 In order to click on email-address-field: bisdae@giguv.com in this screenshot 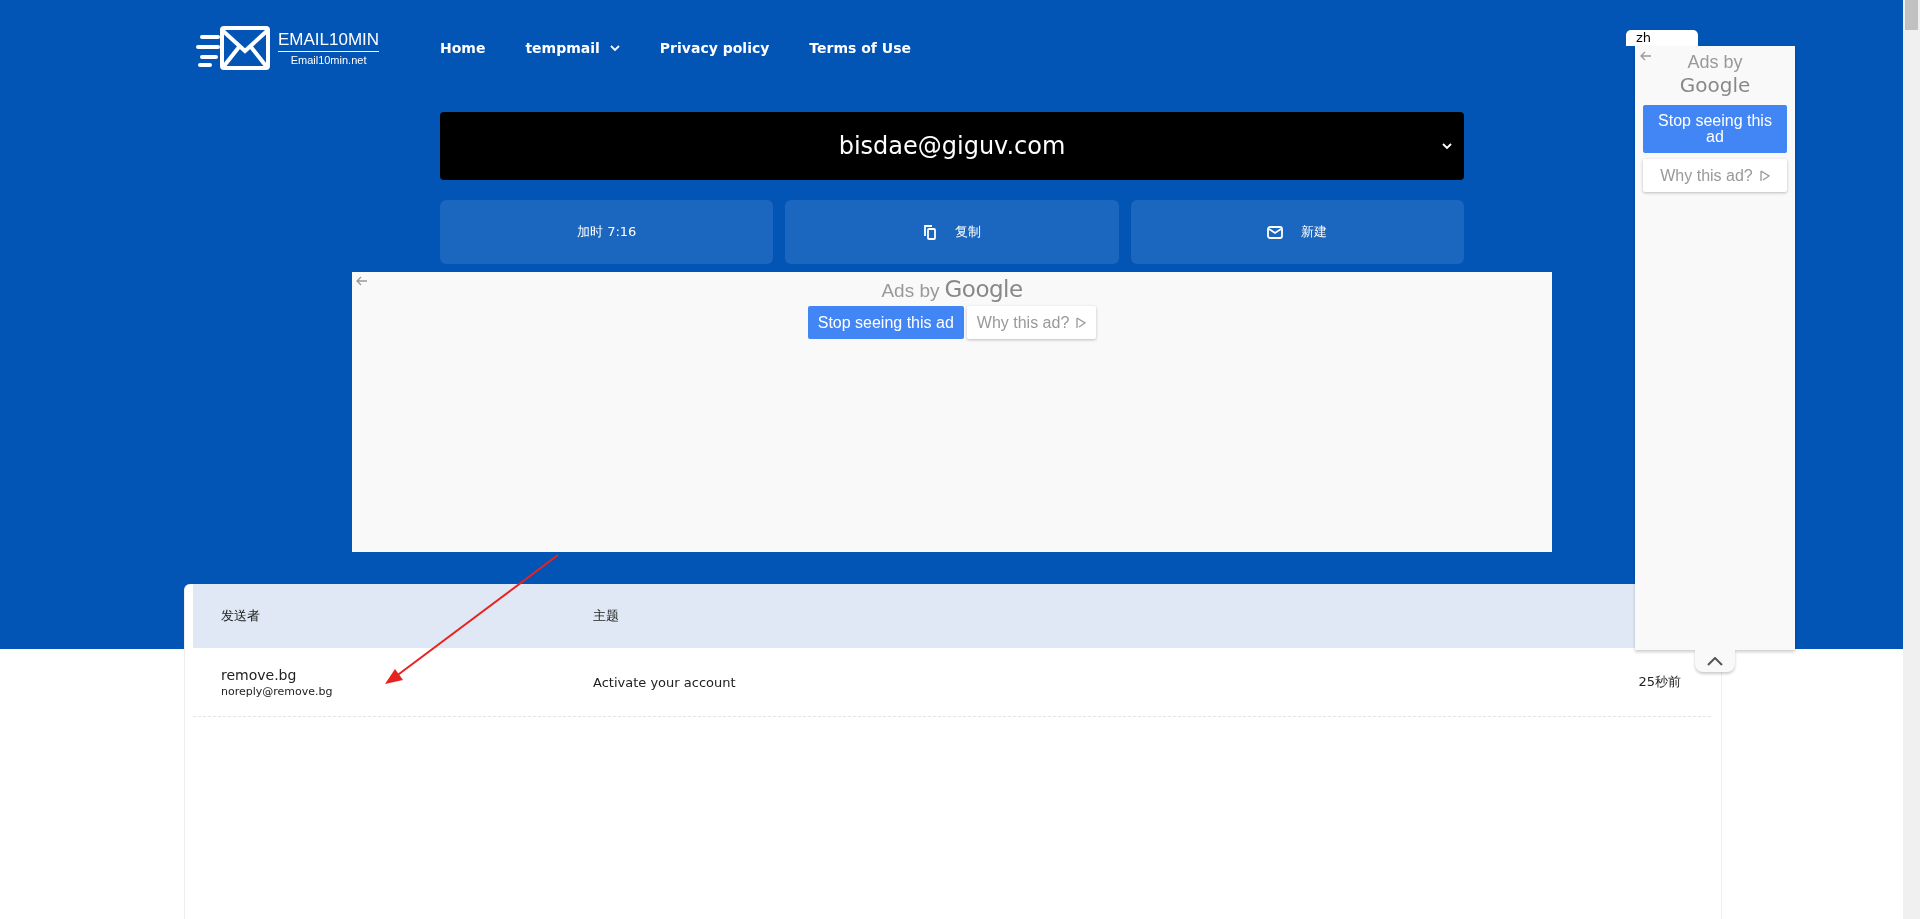, I will do `click(952, 146)`.